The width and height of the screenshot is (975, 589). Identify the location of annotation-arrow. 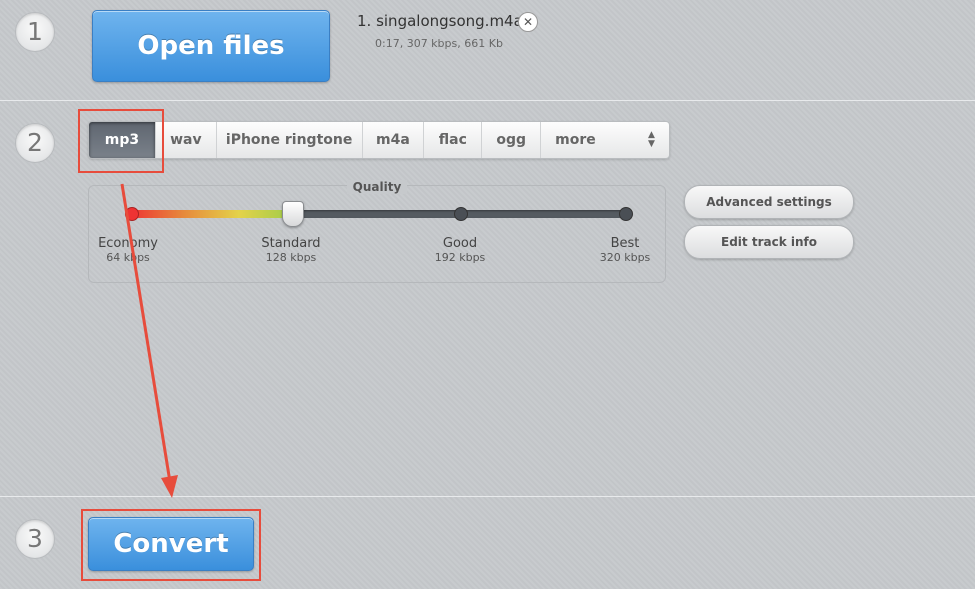
(149, 340).